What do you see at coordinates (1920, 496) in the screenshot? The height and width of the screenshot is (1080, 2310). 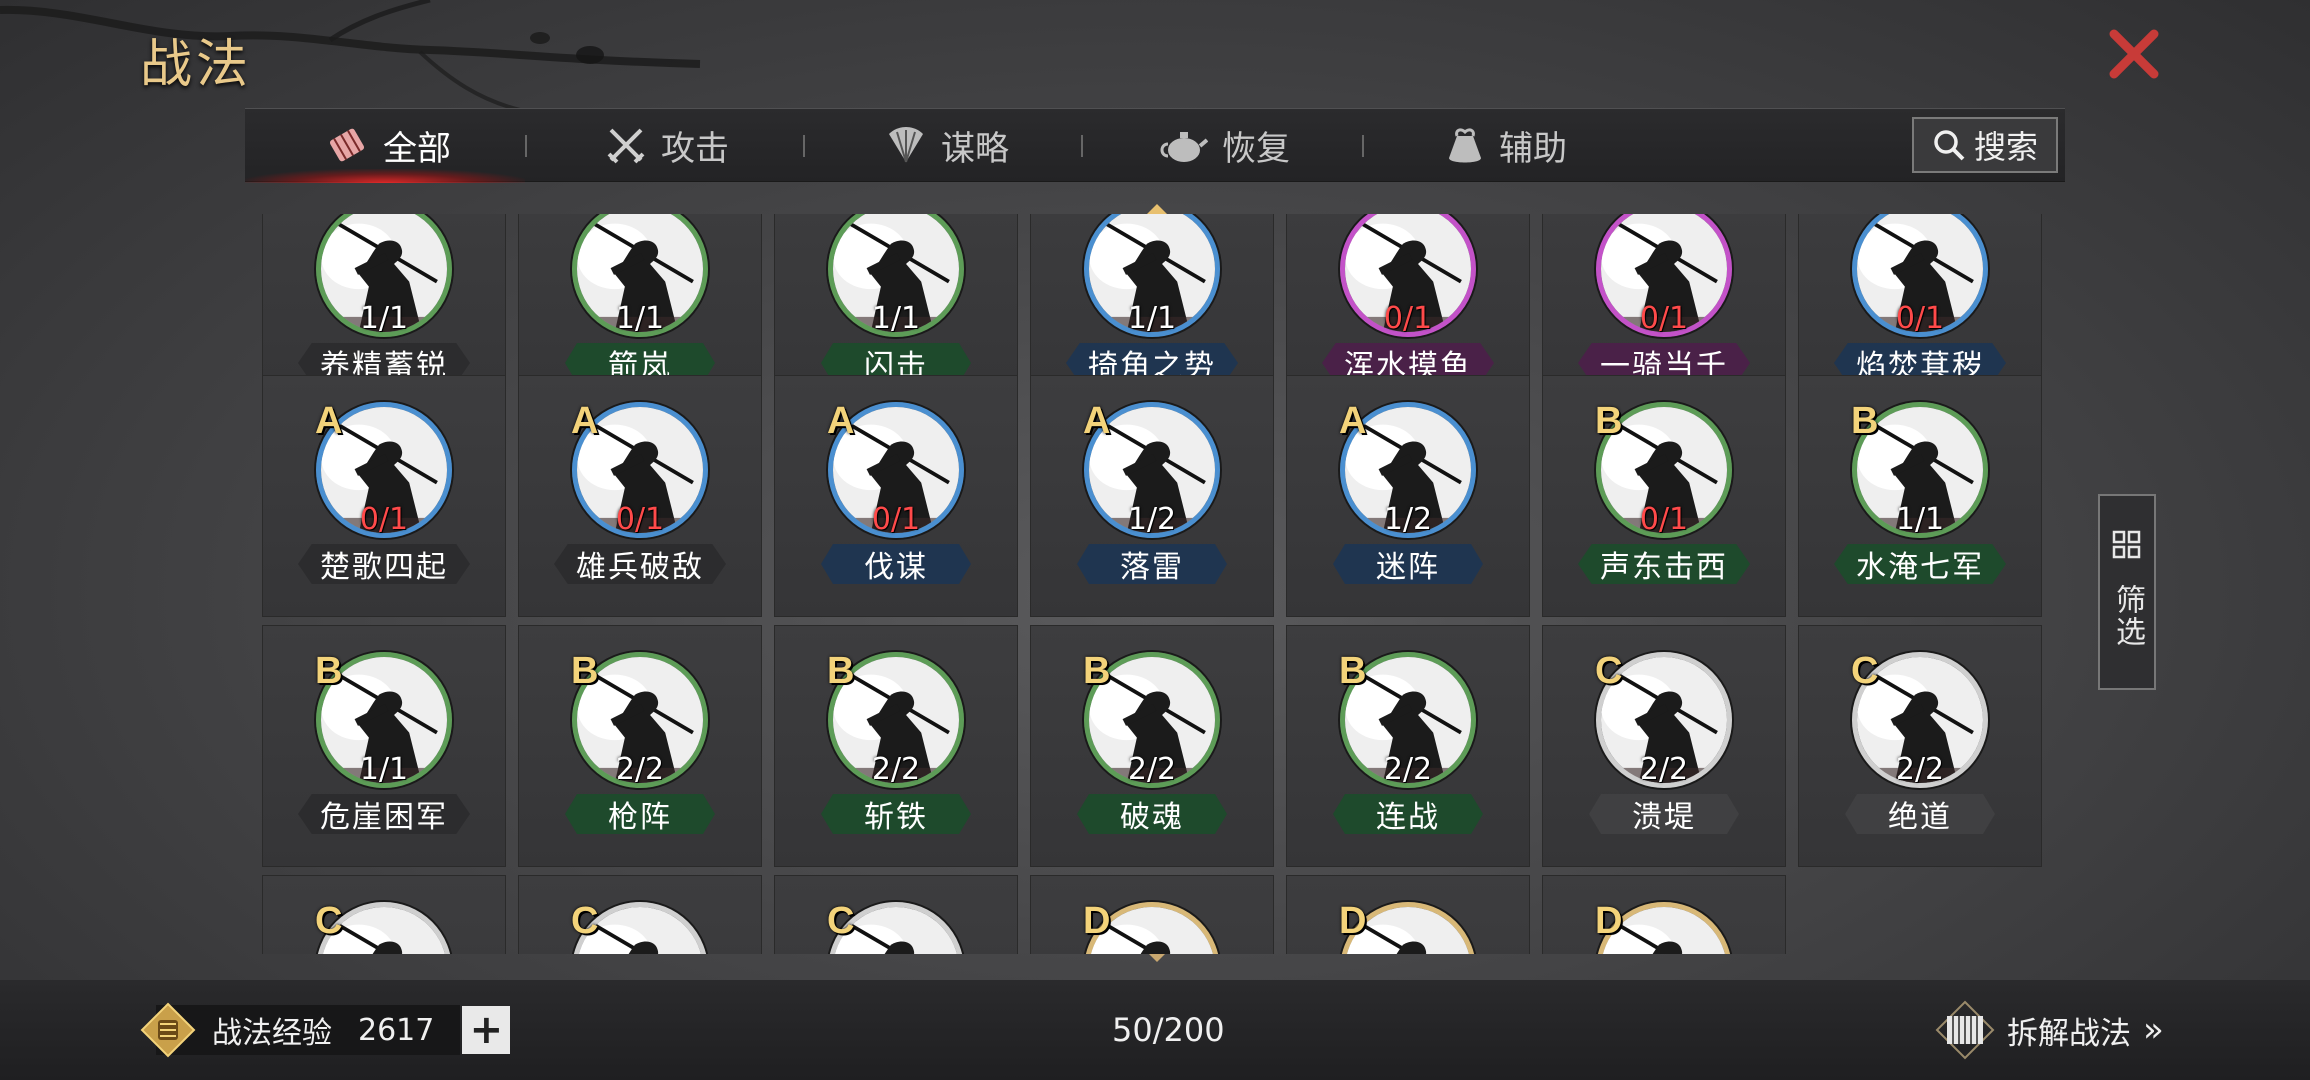 I see `skill-card: B 1/1 水淹七军` at bounding box center [1920, 496].